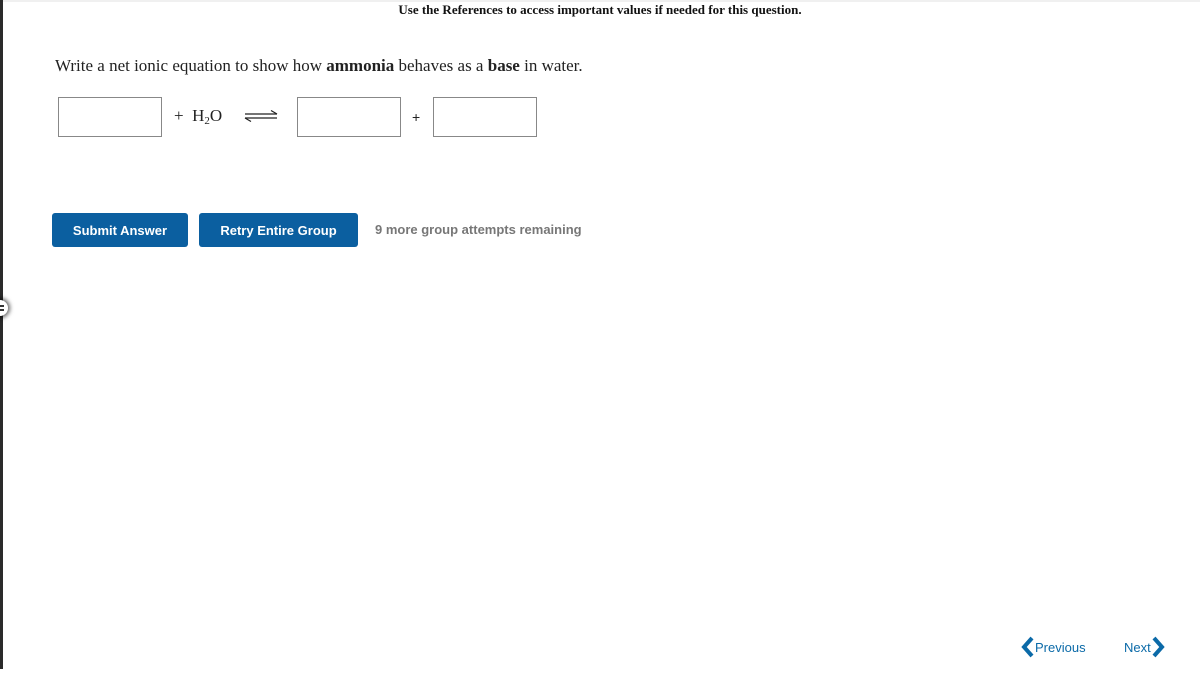 The image size is (1200, 674). I want to click on chevron-left-icon, so click(1027, 647).